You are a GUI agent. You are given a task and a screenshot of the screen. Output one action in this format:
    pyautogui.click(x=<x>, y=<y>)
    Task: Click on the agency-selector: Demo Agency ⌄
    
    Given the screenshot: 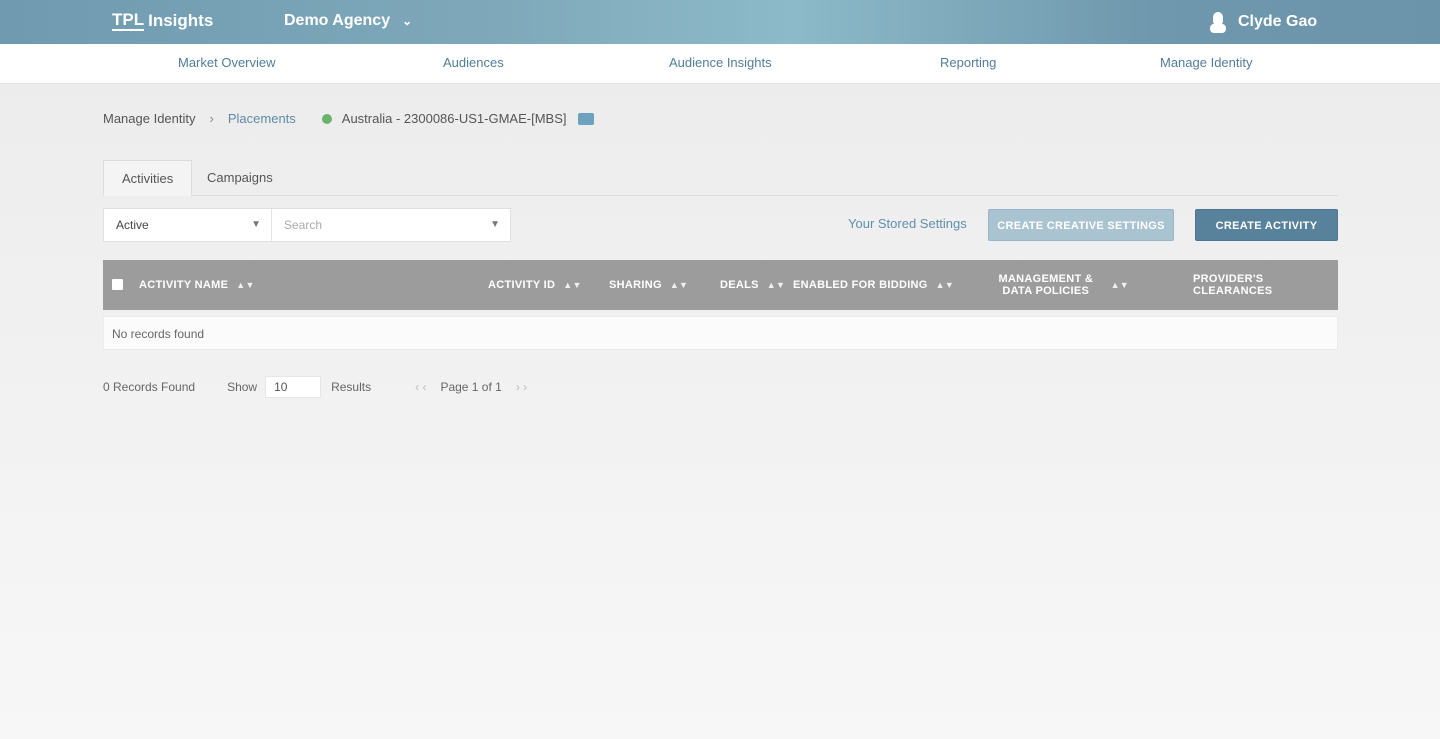 What is the action you would take?
    pyautogui.click(x=348, y=21)
    